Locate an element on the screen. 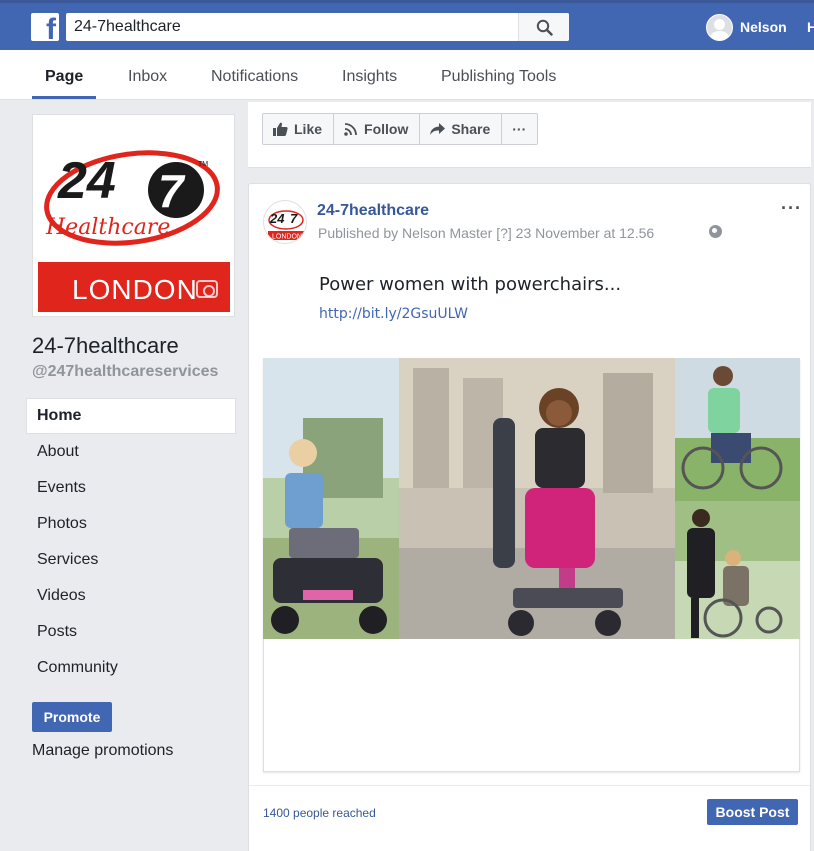 Image resolution: width=814 pixels, height=851 pixels. sidebar-item-home: Home is located at coordinates (131, 416).